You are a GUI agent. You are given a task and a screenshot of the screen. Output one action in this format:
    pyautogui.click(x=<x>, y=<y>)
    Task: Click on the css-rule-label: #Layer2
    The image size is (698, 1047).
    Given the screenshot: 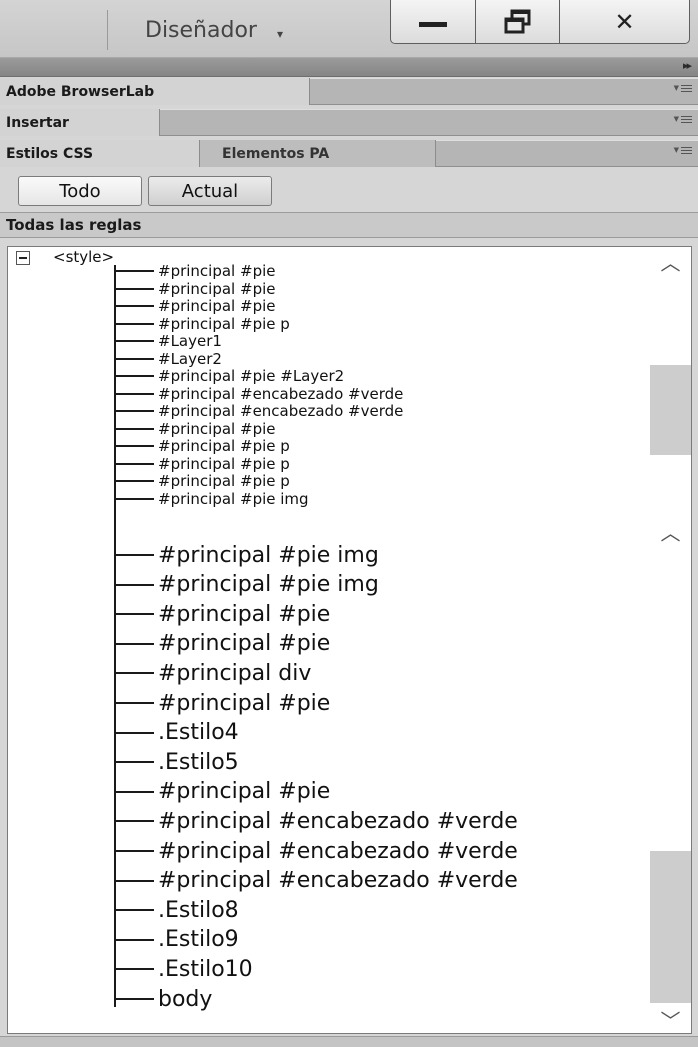 What is the action you would take?
    pyautogui.click(x=190, y=358)
    